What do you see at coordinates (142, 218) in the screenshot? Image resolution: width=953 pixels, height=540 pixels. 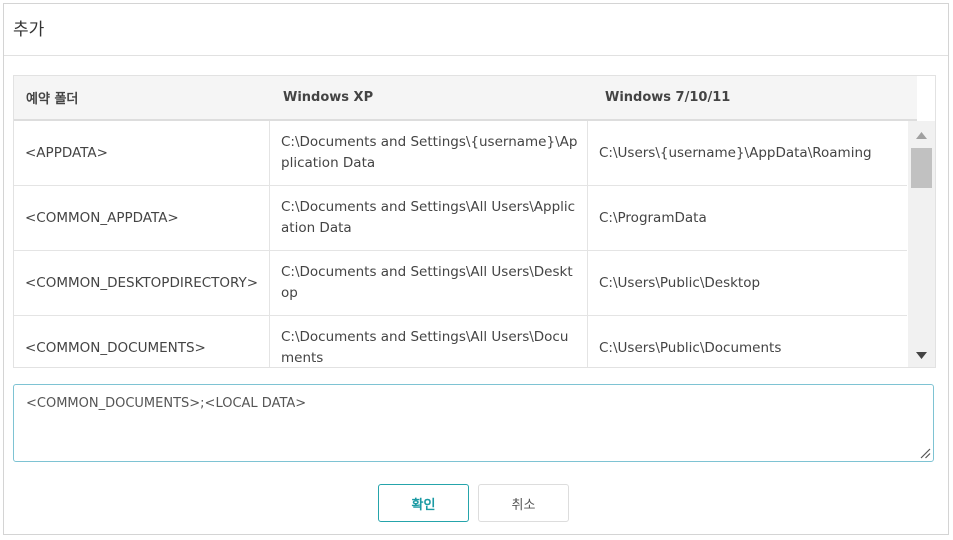 I see `cell-reserved-folder: <COMMON_APPDATA>` at bounding box center [142, 218].